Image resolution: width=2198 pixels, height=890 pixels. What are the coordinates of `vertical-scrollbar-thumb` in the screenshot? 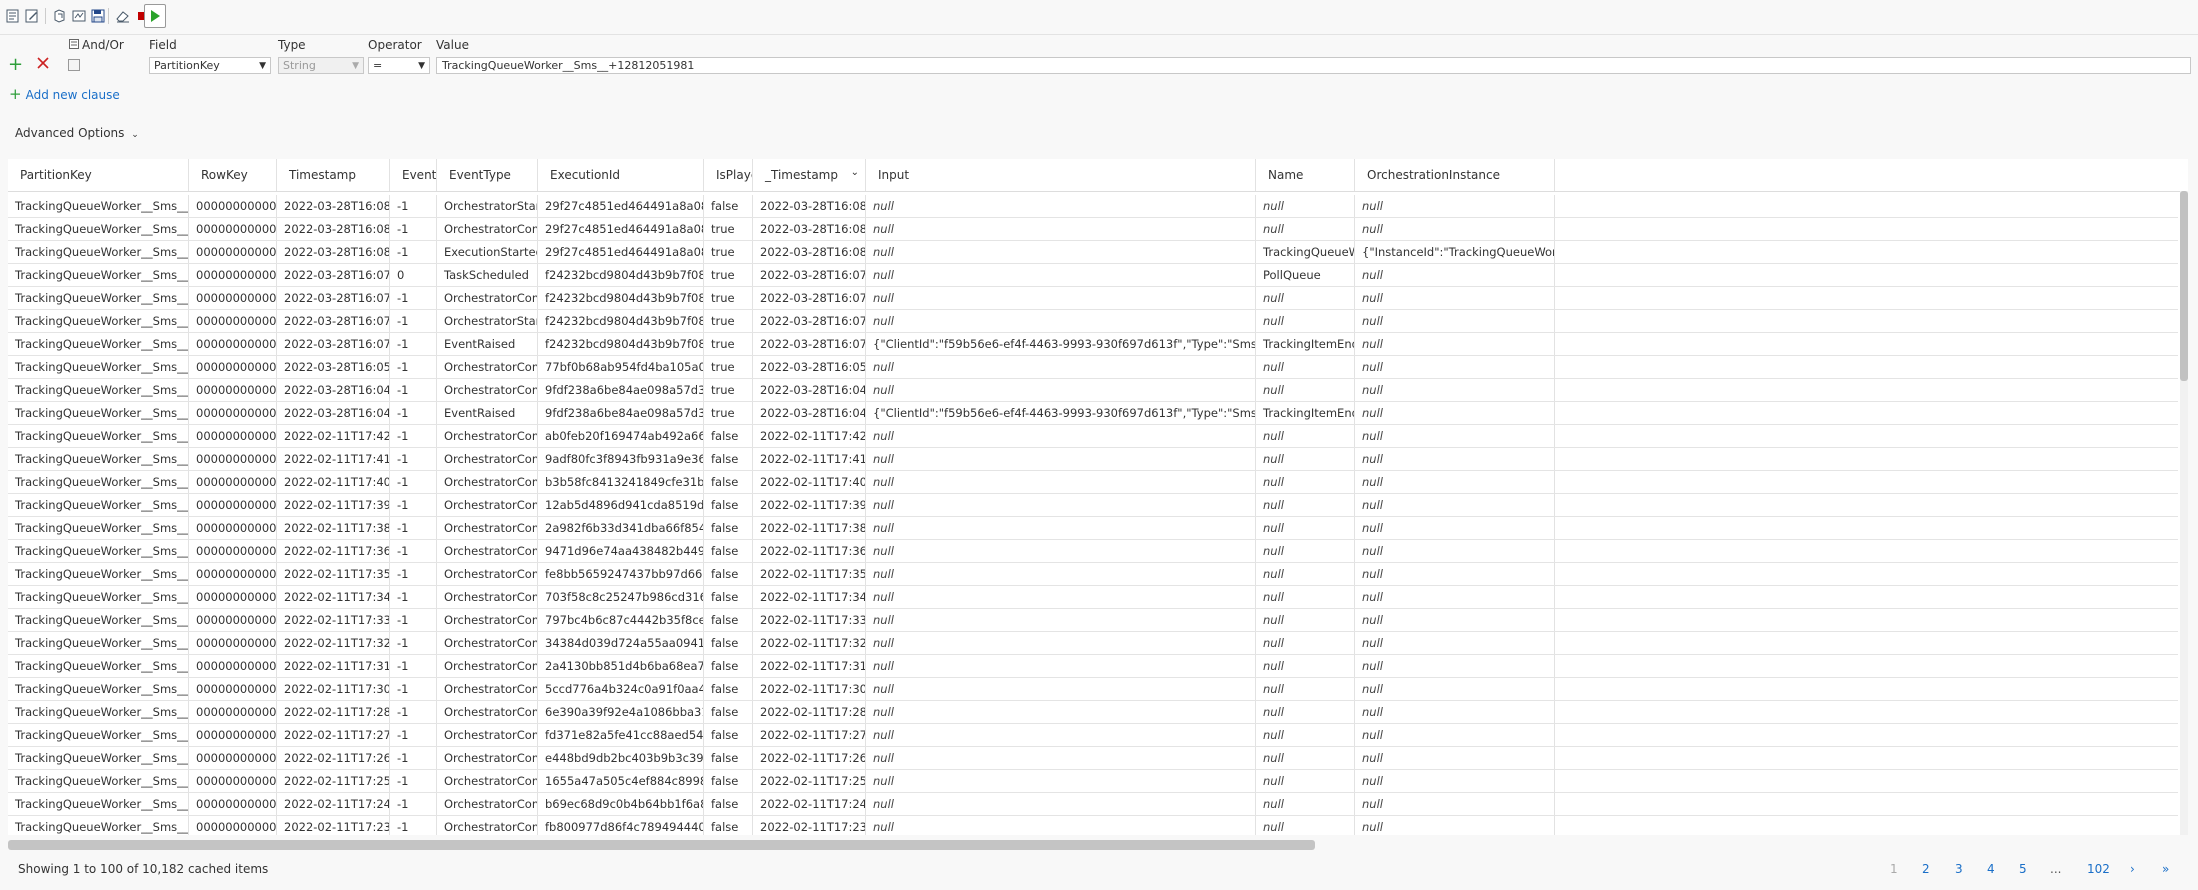 It's located at (2184, 286).